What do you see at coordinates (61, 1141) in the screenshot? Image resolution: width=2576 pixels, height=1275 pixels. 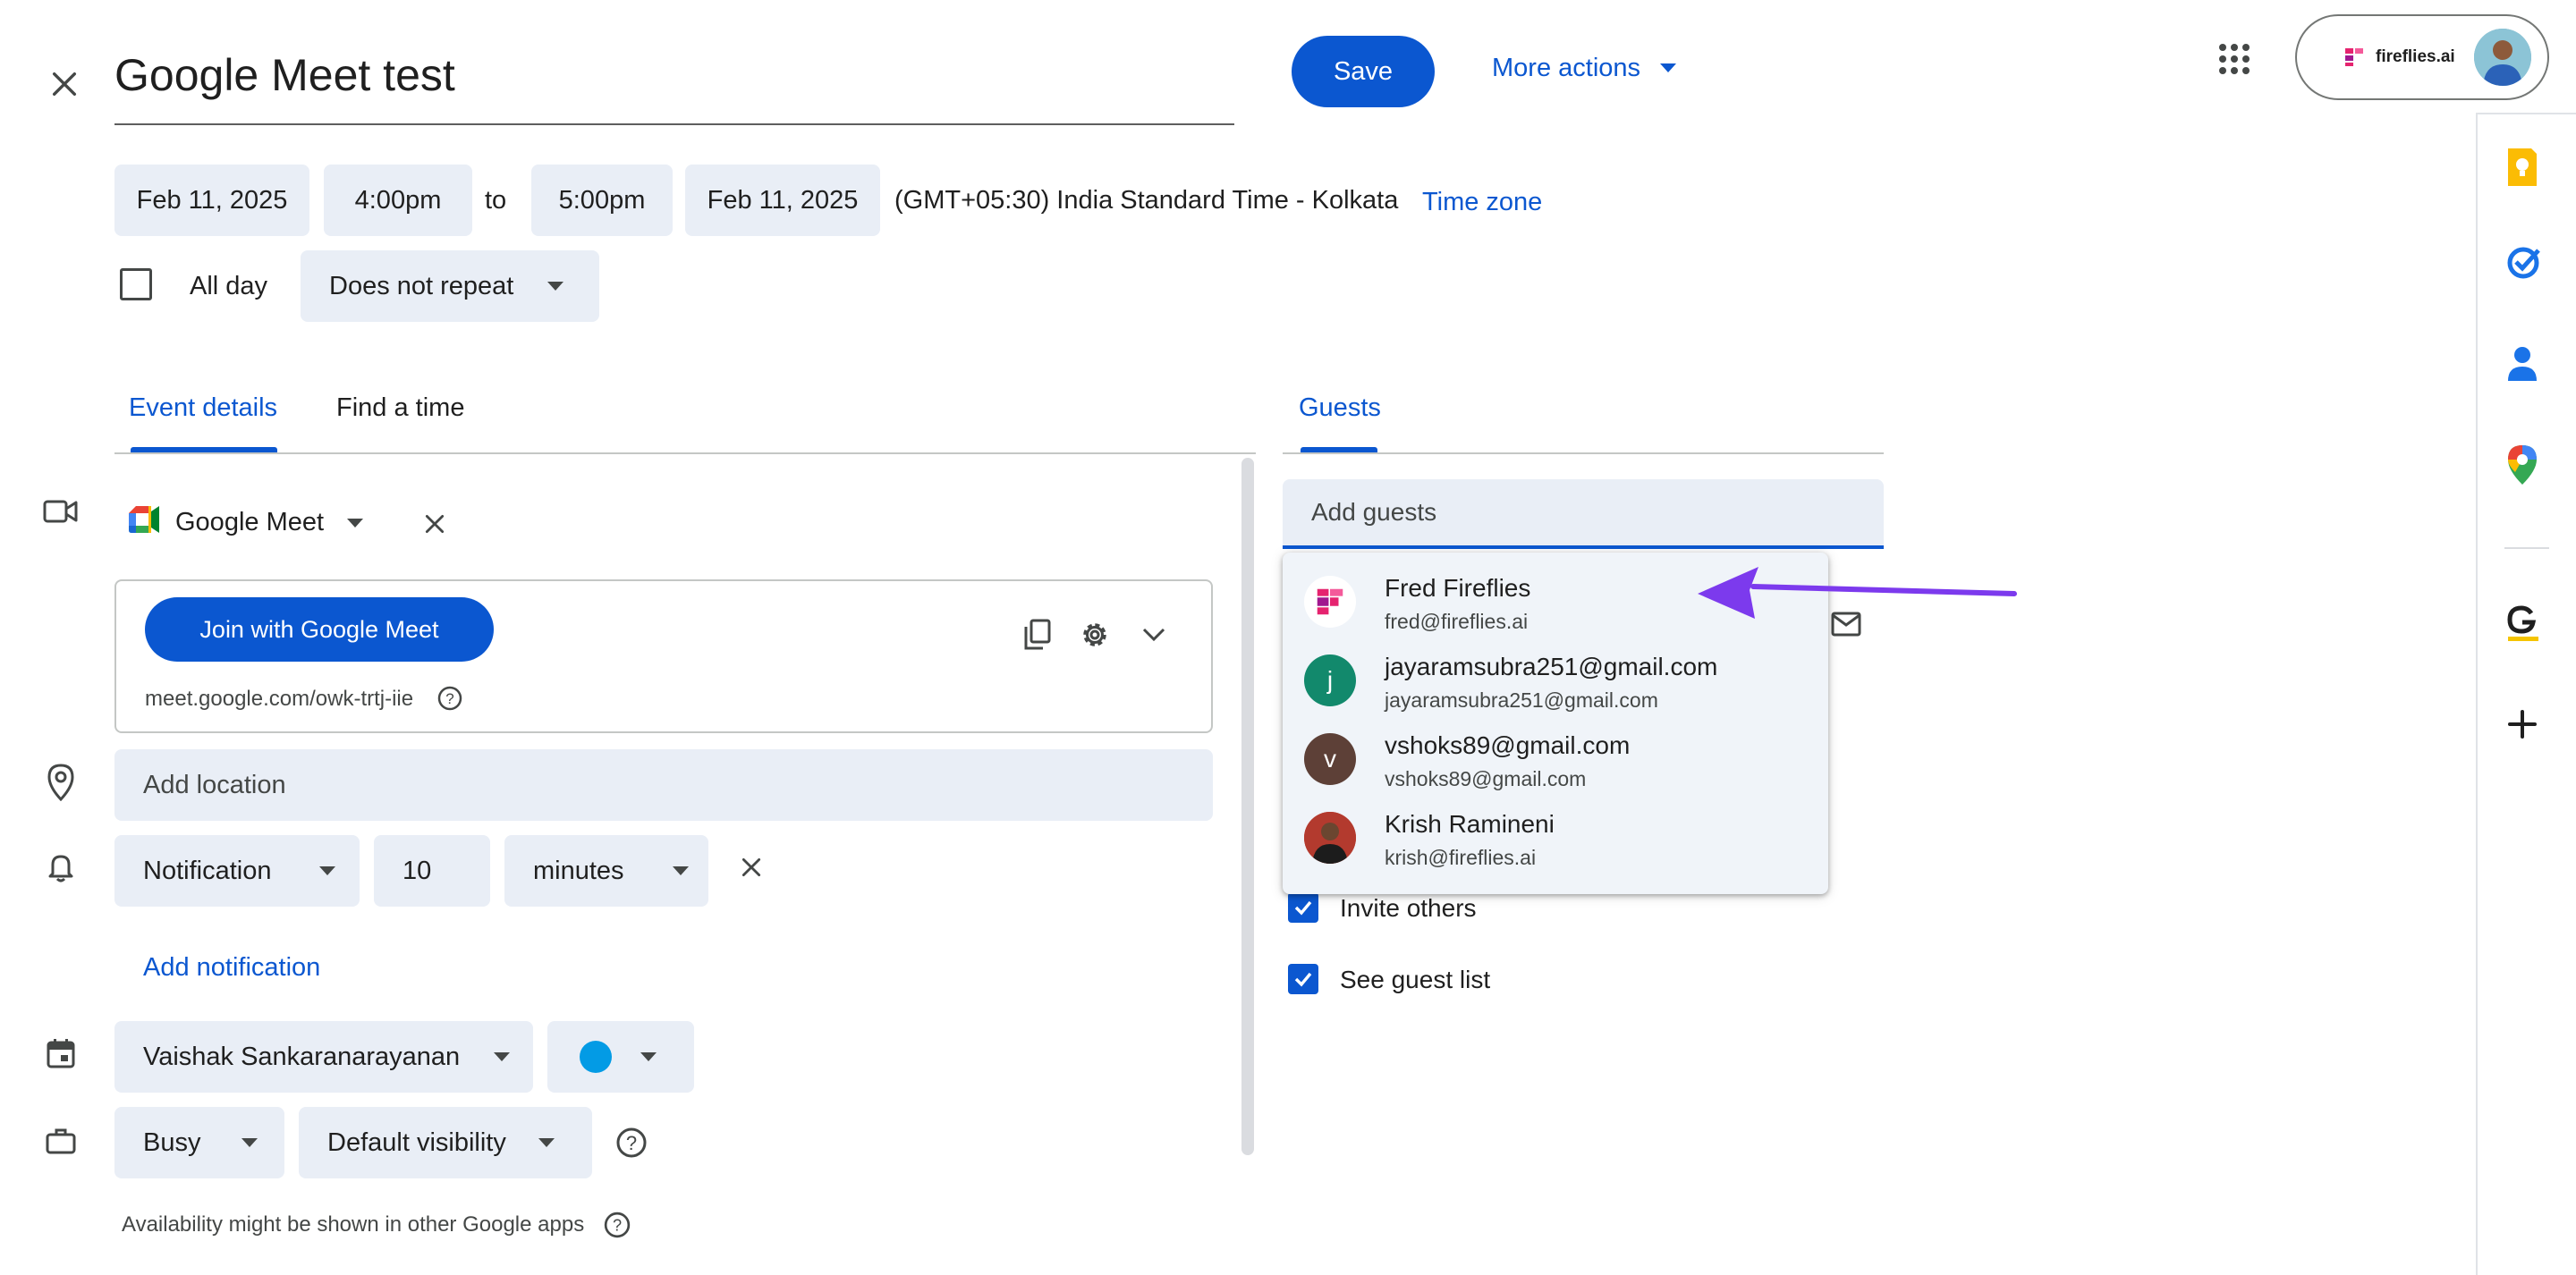 I see `briefcase-icon` at bounding box center [61, 1141].